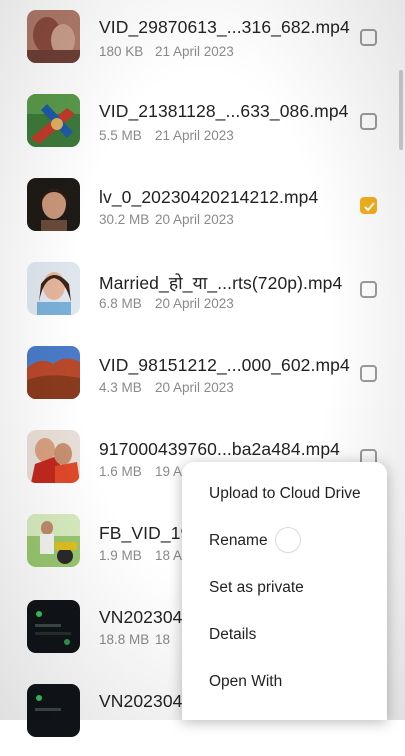 Image resolution: width=405 pixels, height=756 pixels. What do you see at coordinates (120, 555) in the screenshot?
I see `file-size: 1.9 MB` at bounding box center [120, 555].